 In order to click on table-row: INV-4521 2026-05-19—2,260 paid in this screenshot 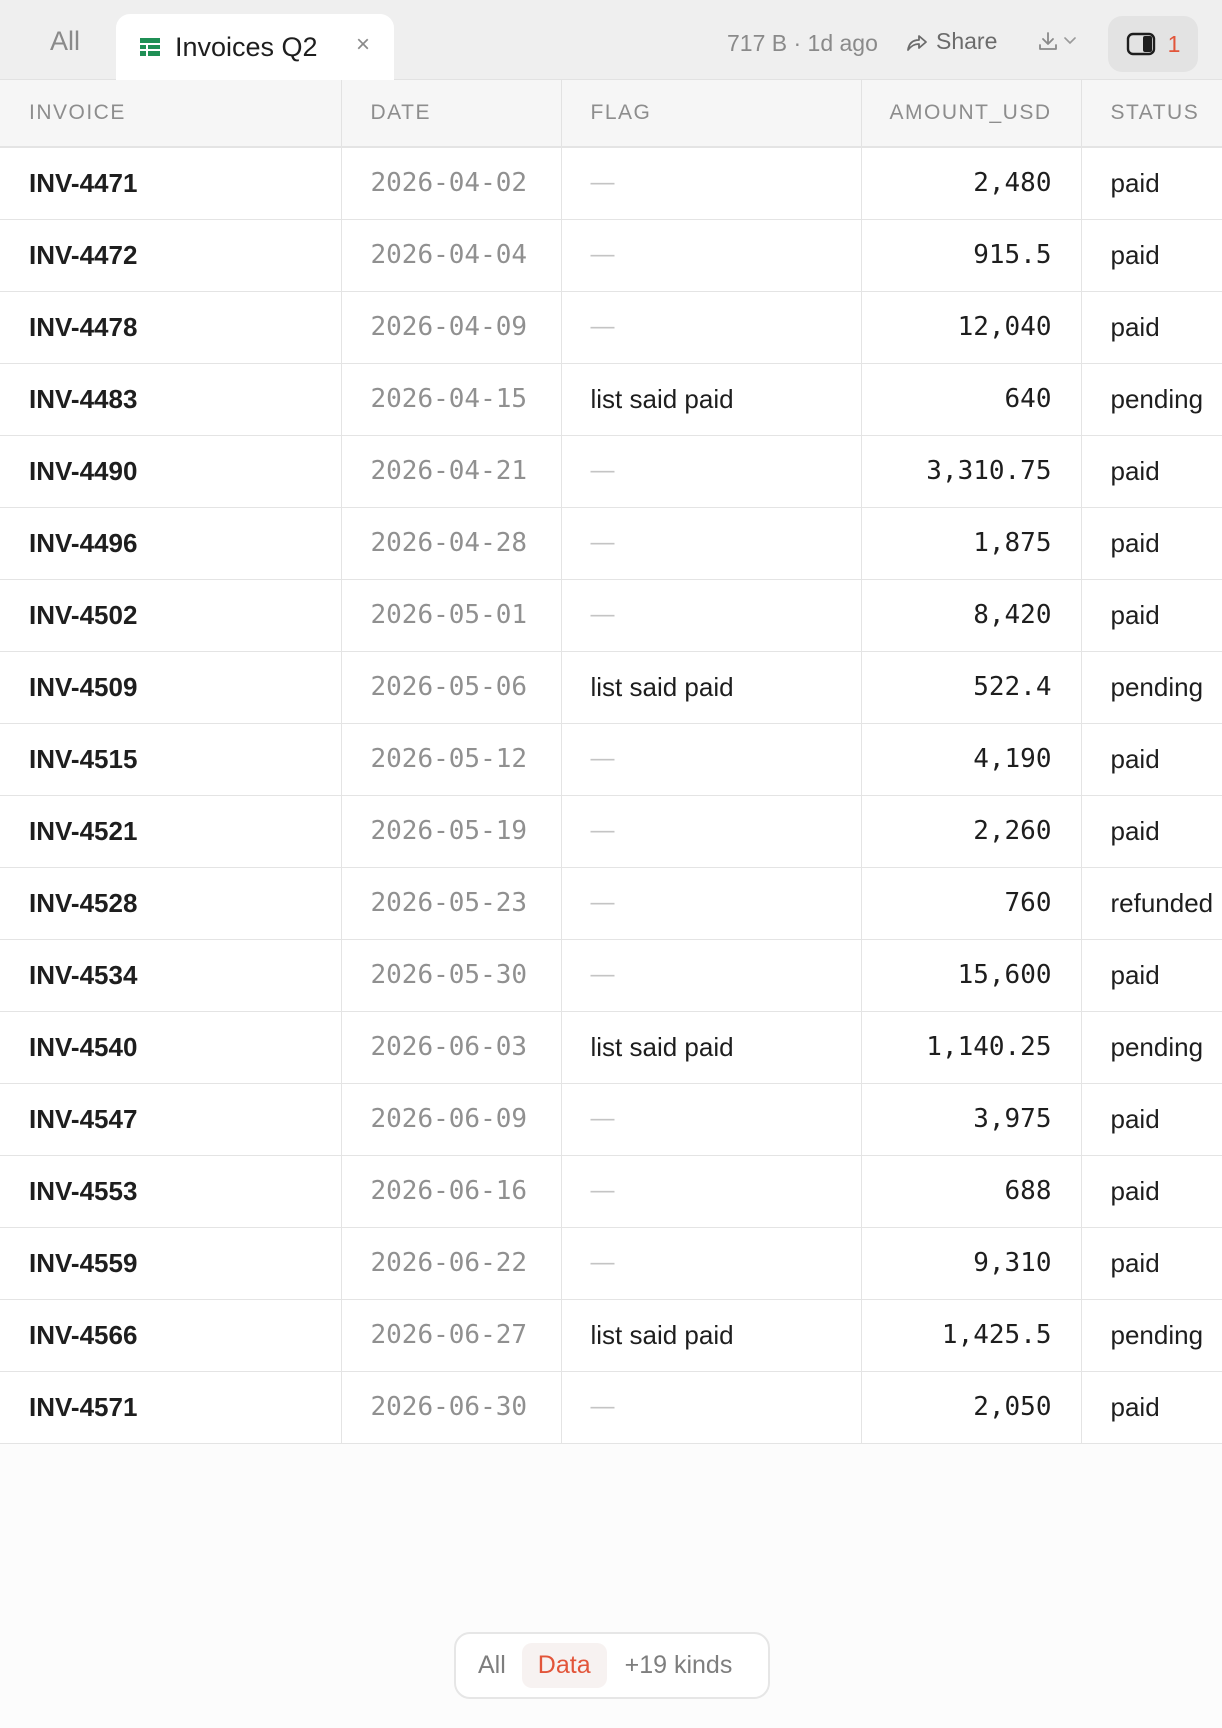, I will do `click(611, 831)`.